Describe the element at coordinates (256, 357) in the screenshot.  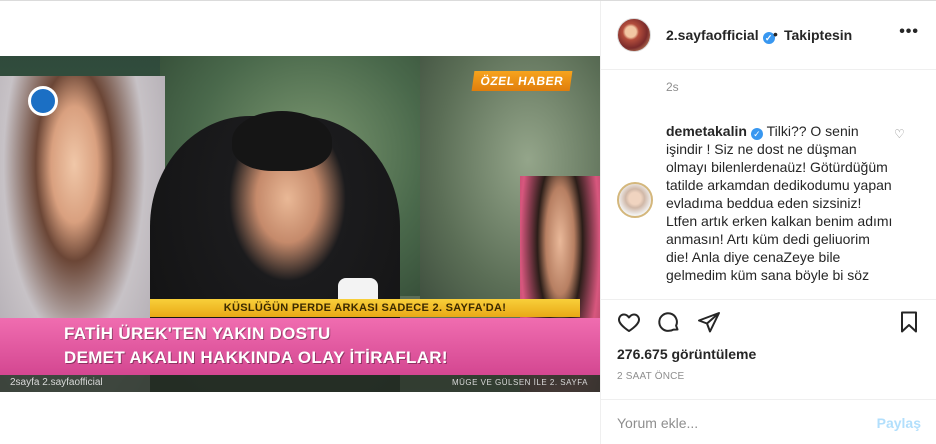
I see `headline-line-2: DEMET AKALIN HAKKINDA OLAY İTİRAFLAR!` at that location.